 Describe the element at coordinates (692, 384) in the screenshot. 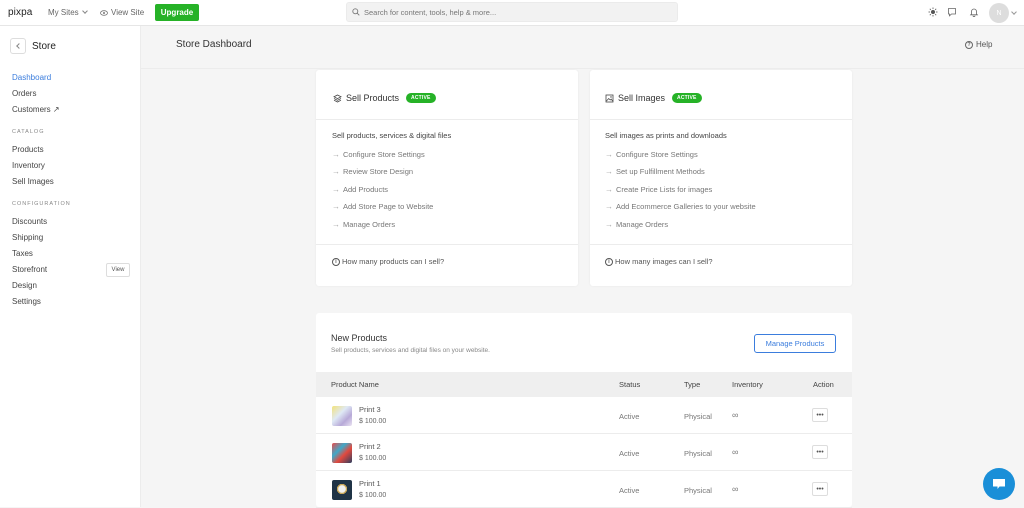

I see `column-header-type: Type` at that location.